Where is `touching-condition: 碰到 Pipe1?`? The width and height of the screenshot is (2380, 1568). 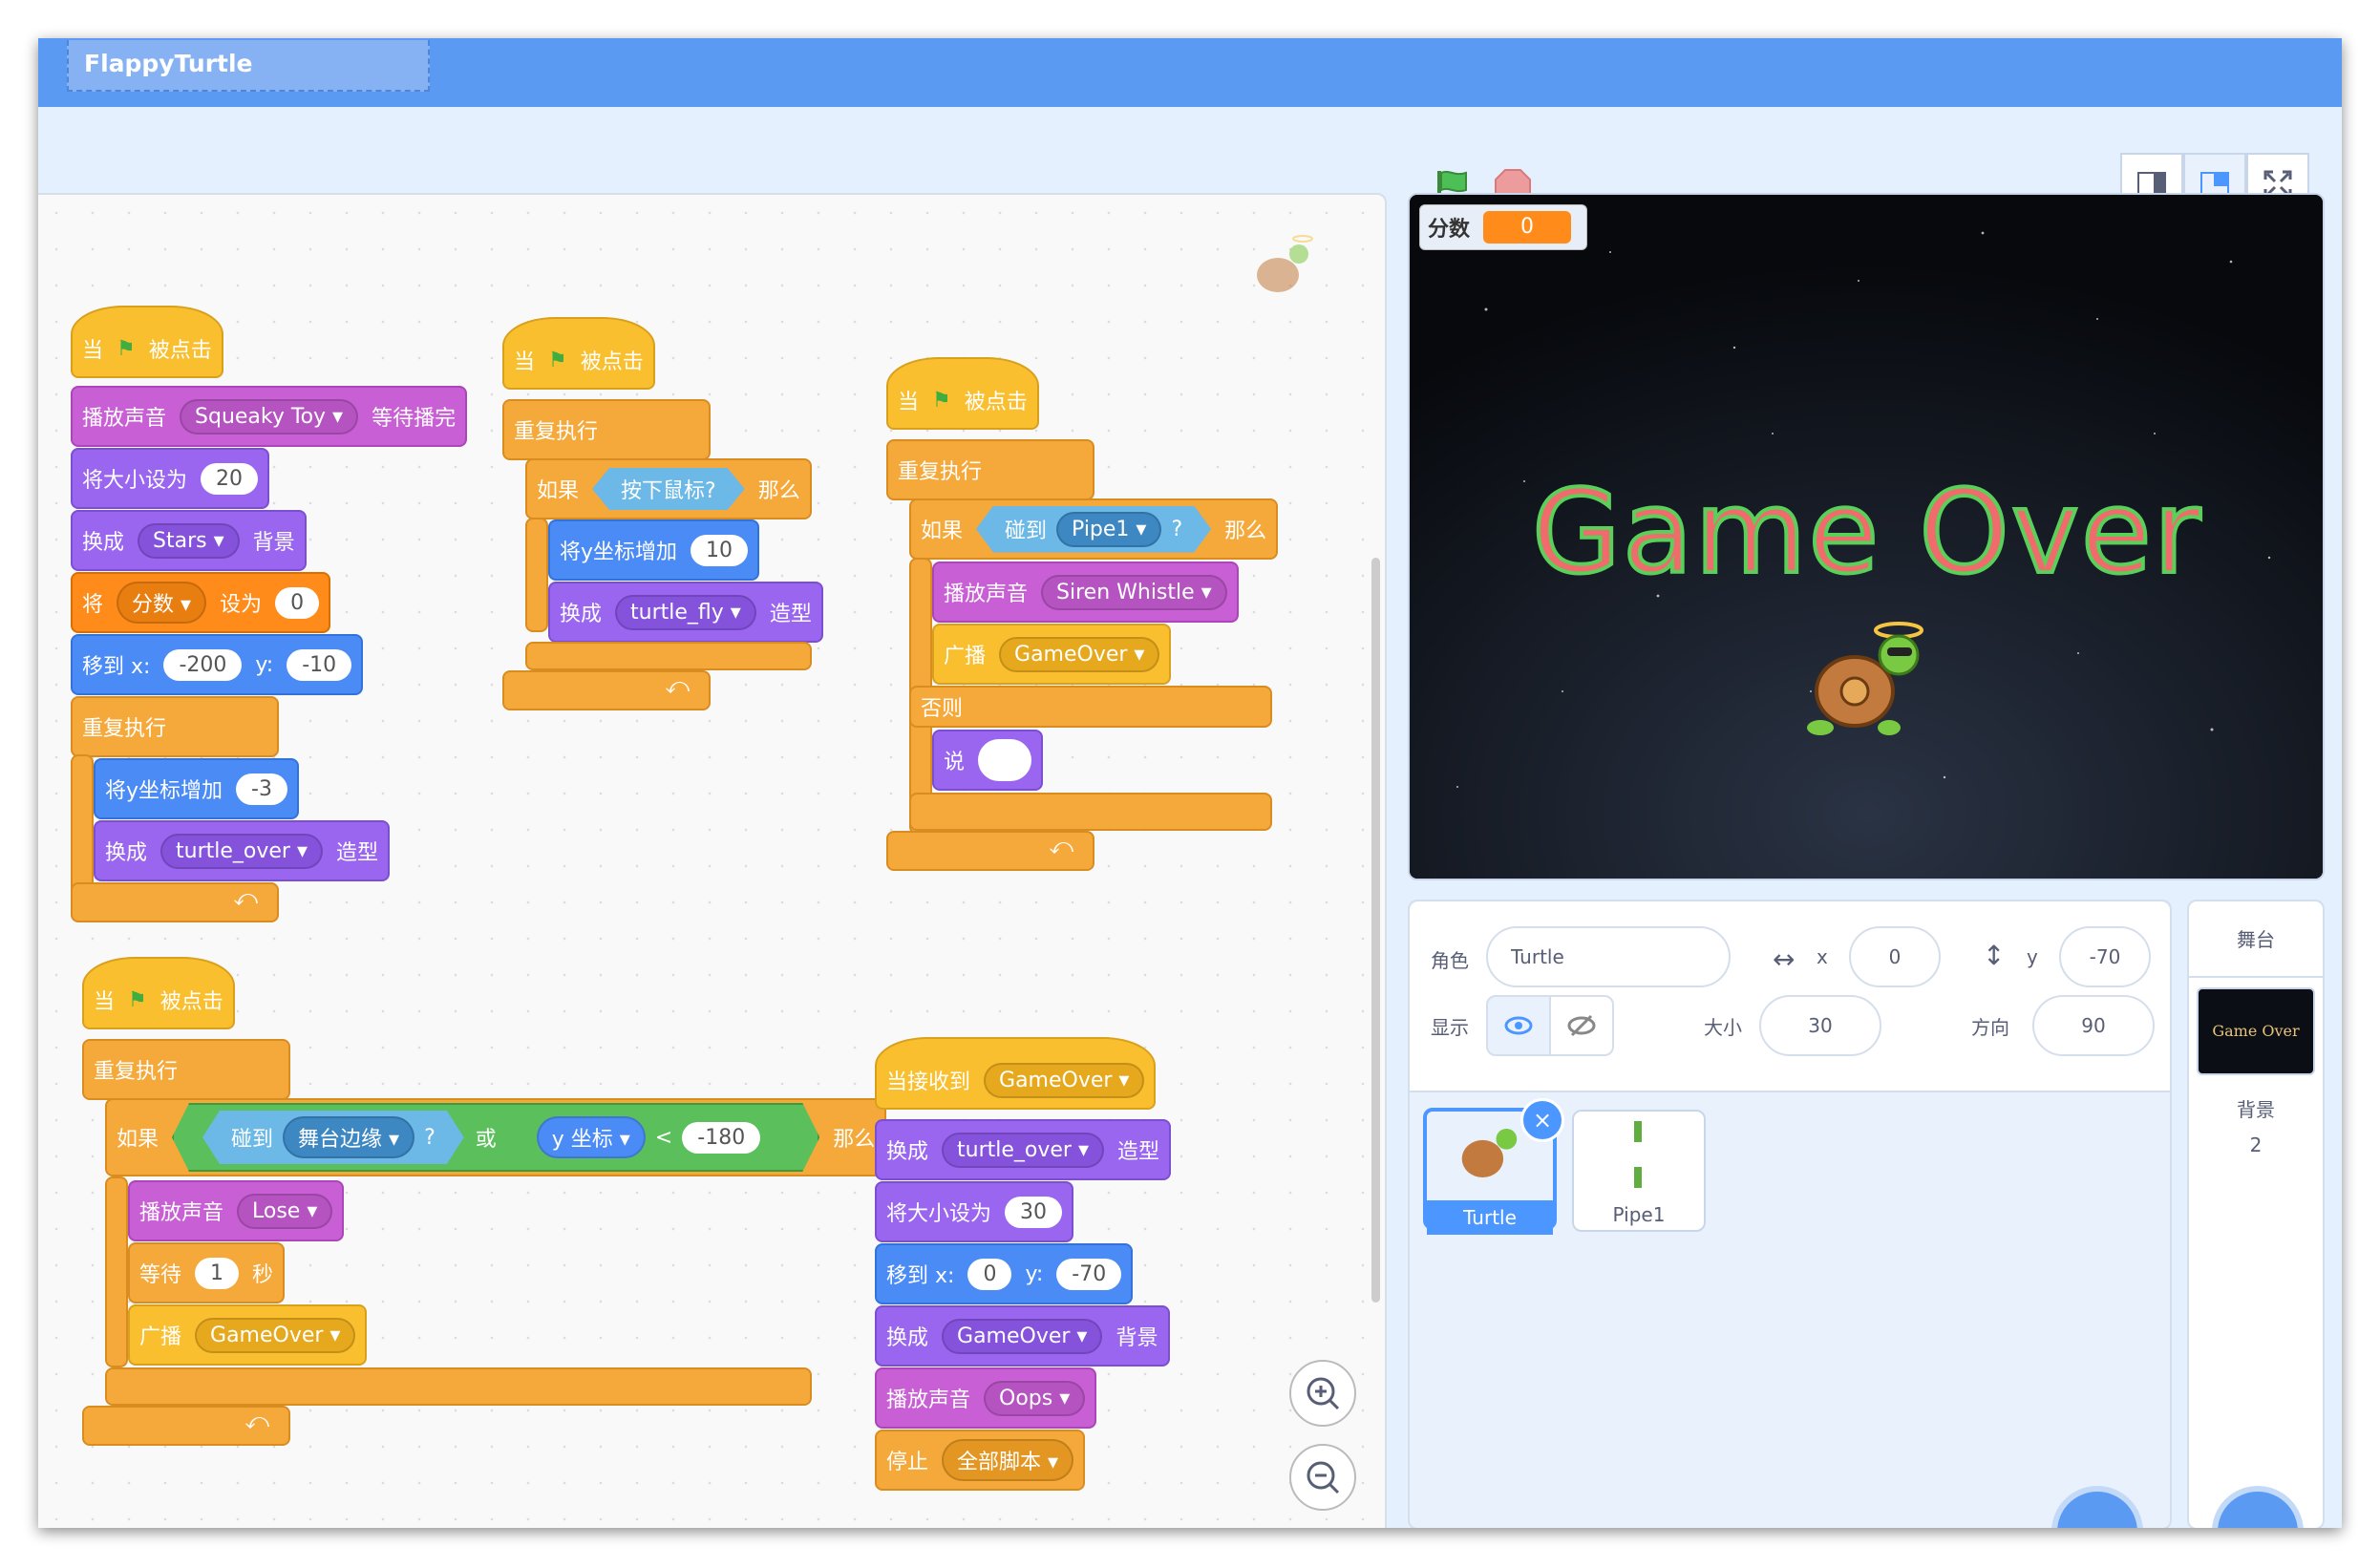 touching-condition: 碰到 Pipe1? is located at coordinates (1093, 529).